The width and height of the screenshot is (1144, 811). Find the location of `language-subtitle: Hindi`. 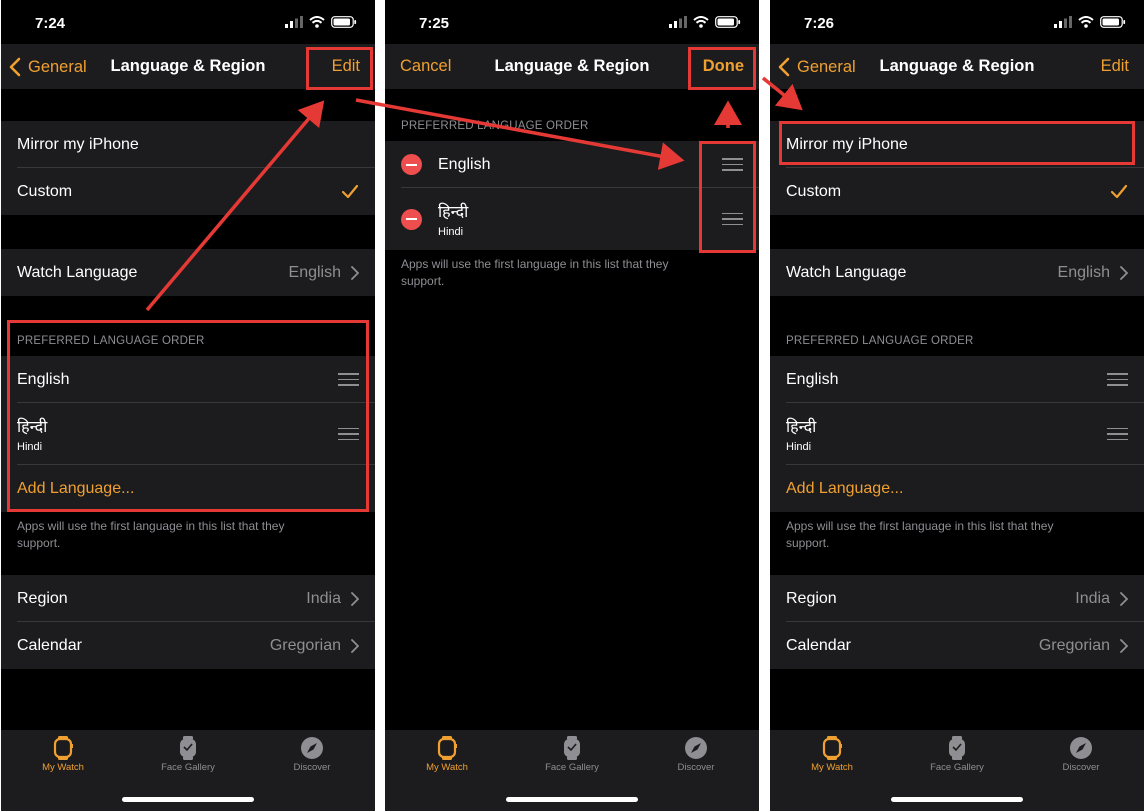

language-subtitle: Hindi is located at coordinates (451, 232).